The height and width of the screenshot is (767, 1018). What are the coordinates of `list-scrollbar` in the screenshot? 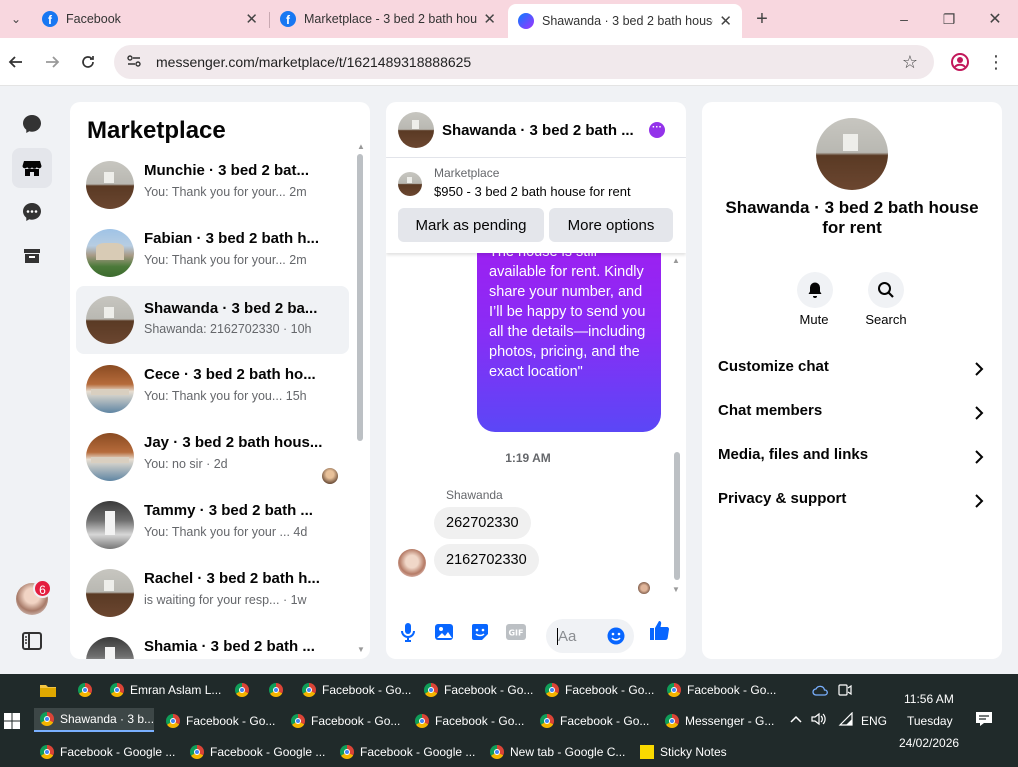 It's located at (360, 297).